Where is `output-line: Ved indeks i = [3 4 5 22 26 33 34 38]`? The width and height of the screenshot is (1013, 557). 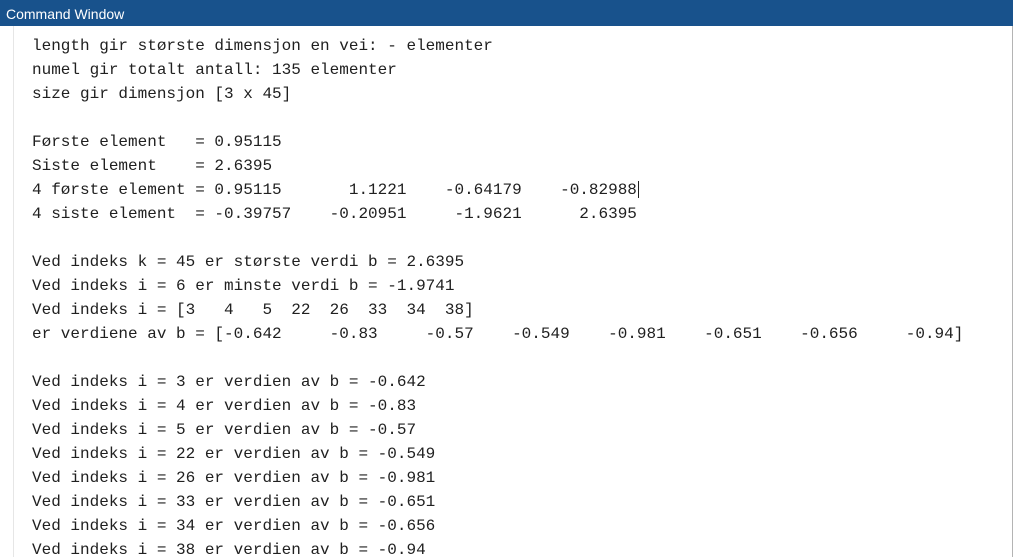
output-line: Ved indeks i = [3 4 5 22 26 33 34 38] is located at coordinates (253, 310).